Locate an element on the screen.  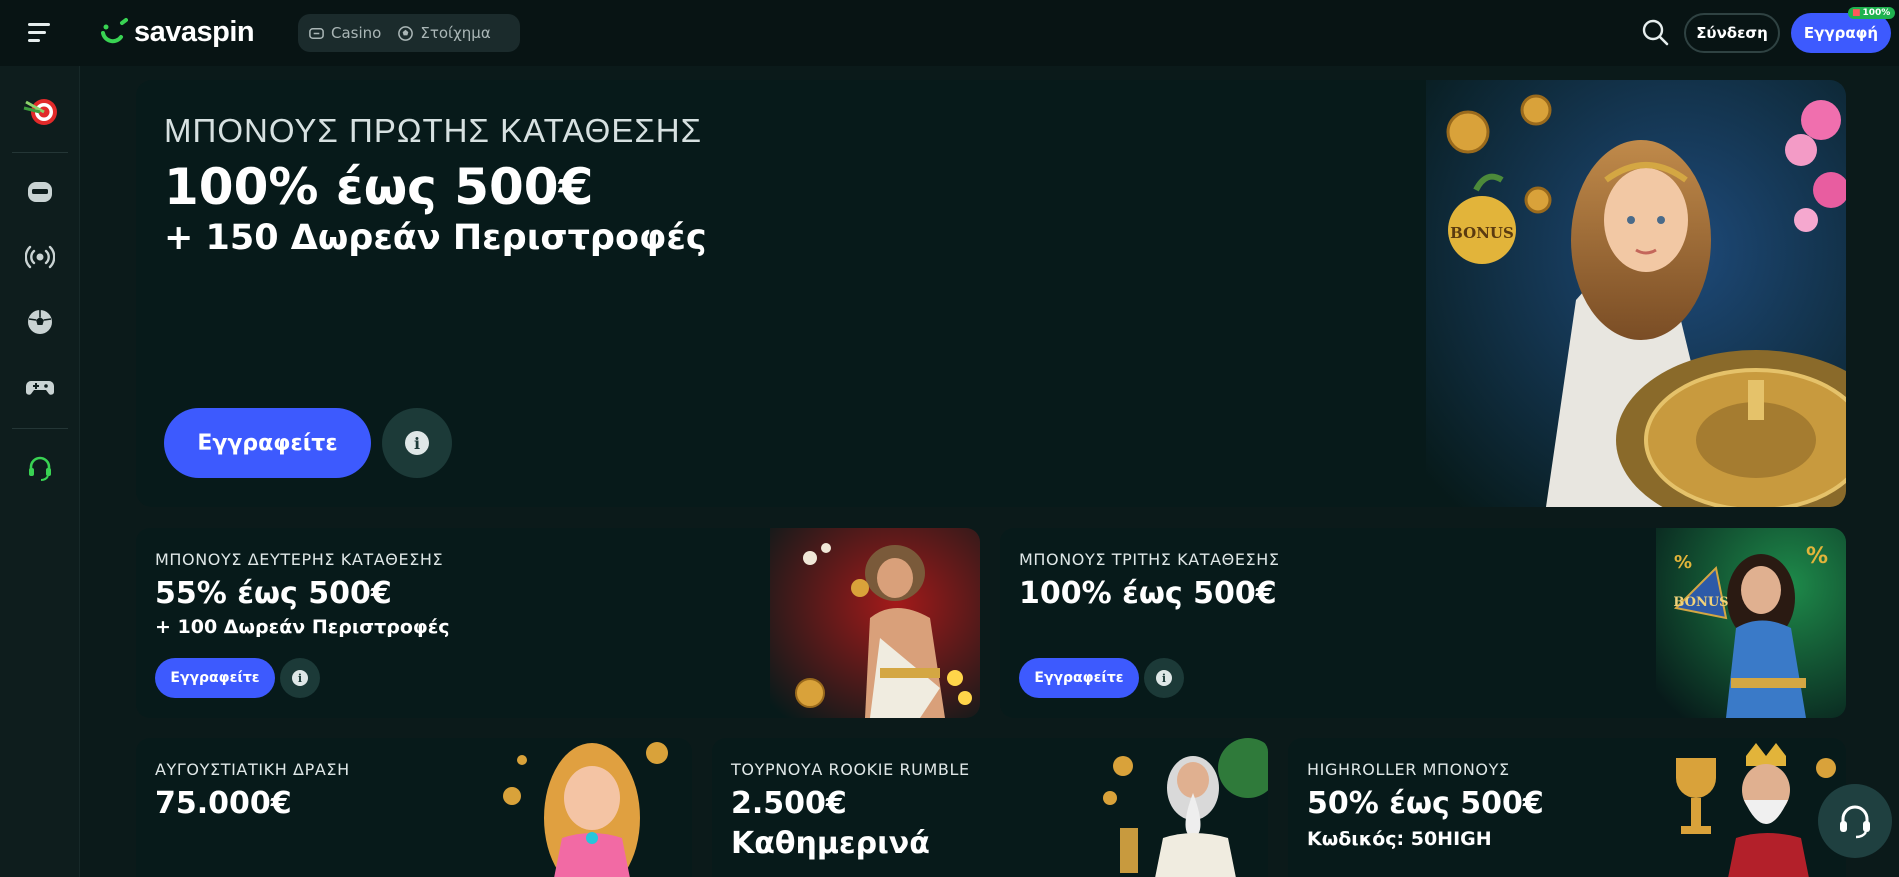
live-broadcast-icon is located at coordinates (40, 257).